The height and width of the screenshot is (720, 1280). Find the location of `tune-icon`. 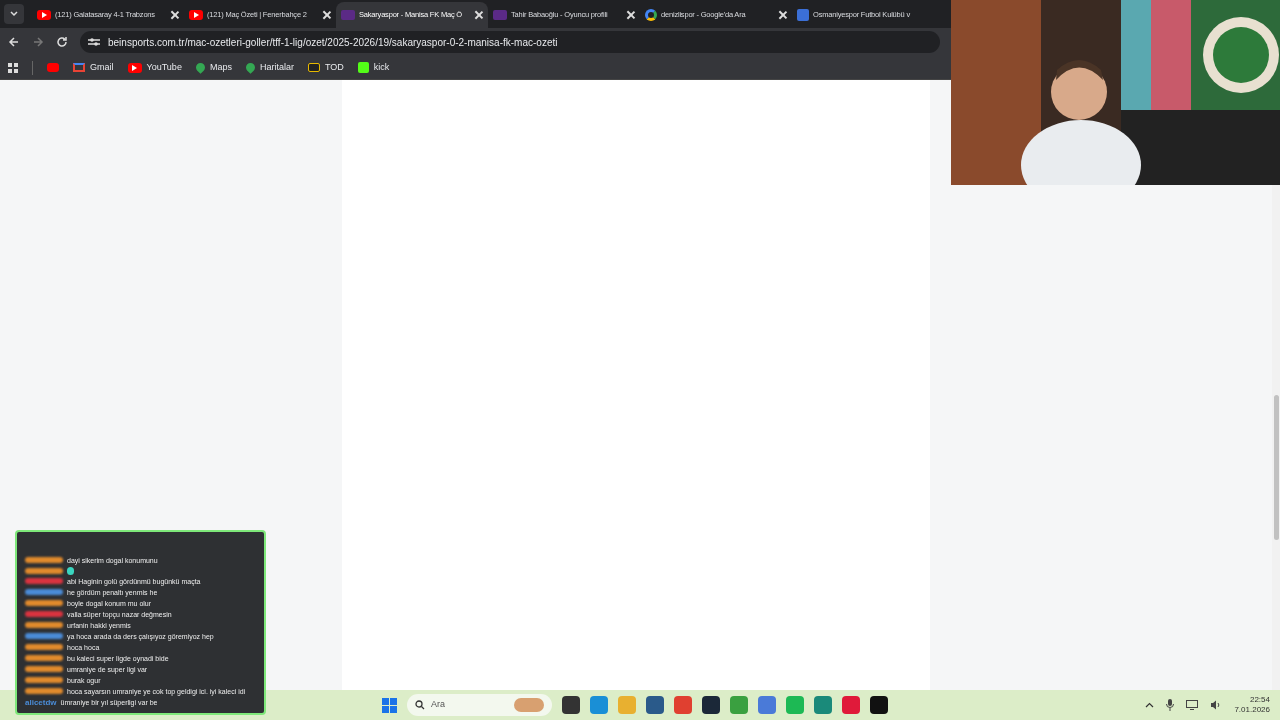

tune-icon is located at coordinates (94, 42).